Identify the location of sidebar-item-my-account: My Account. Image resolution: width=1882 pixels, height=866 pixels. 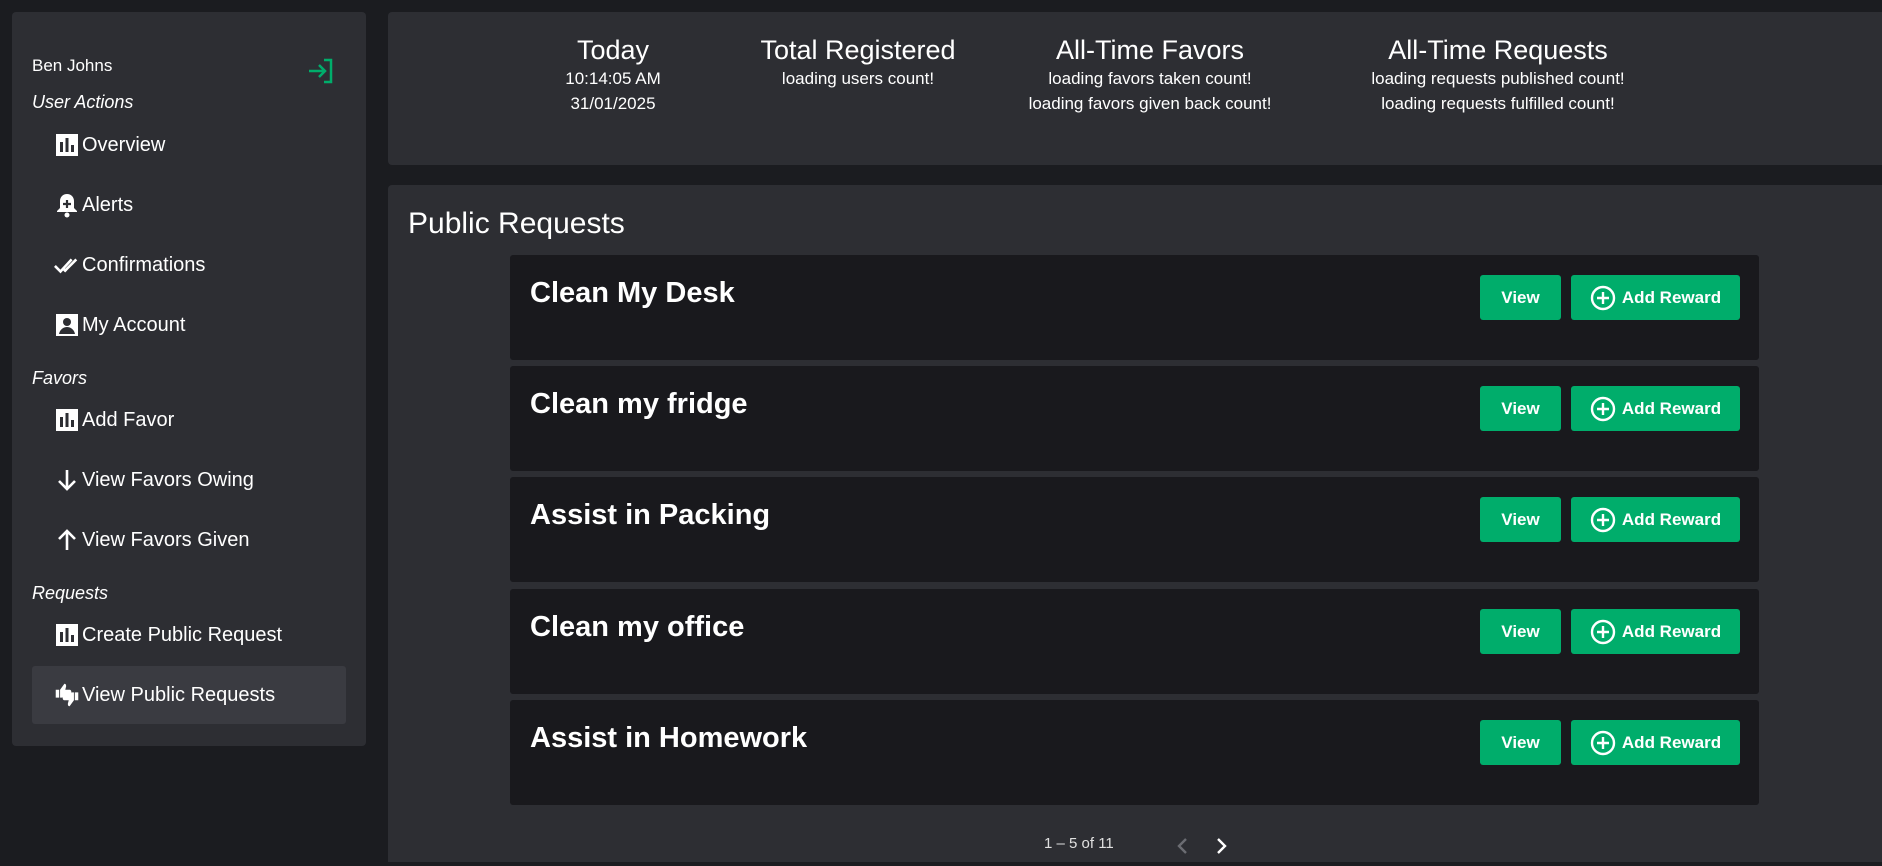
(189, 325).